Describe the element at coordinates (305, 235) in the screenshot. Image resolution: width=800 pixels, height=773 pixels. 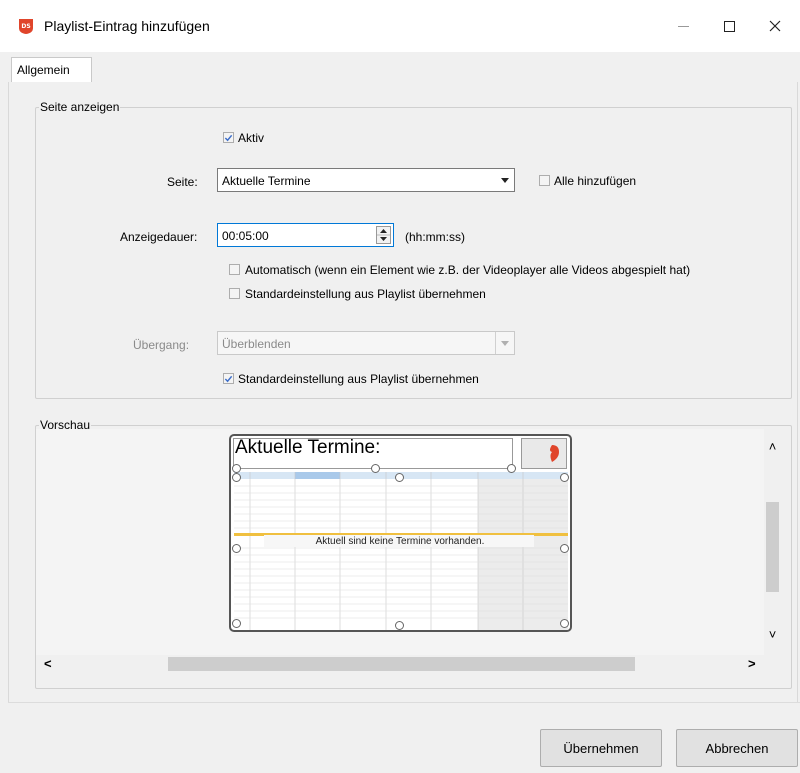
I see `anzeigedauer-input: 00:05:00` at that location.